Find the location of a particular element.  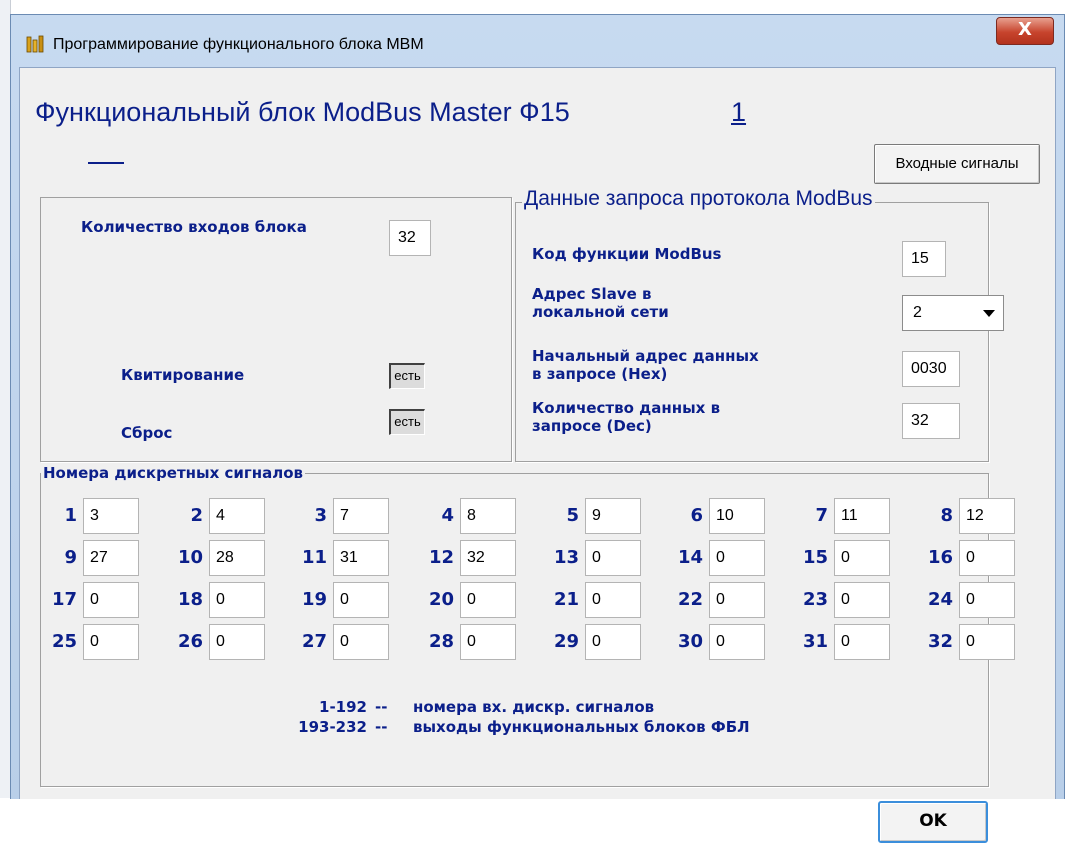

data-count-field: 32 is located at coordinates (931, 421).